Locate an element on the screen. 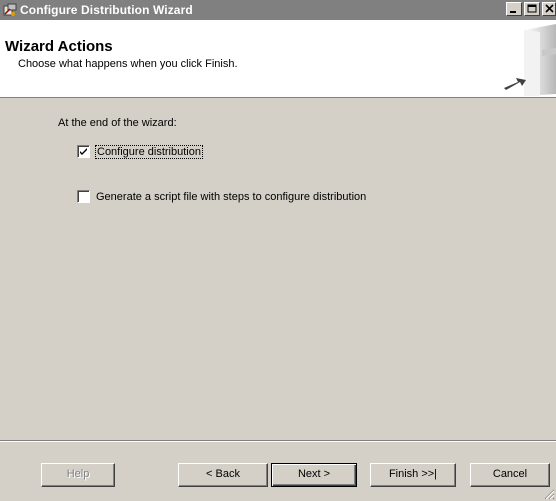 This screenshot has width=556, height=501. generate-script-checkbox is located at coordinates (83, 196).